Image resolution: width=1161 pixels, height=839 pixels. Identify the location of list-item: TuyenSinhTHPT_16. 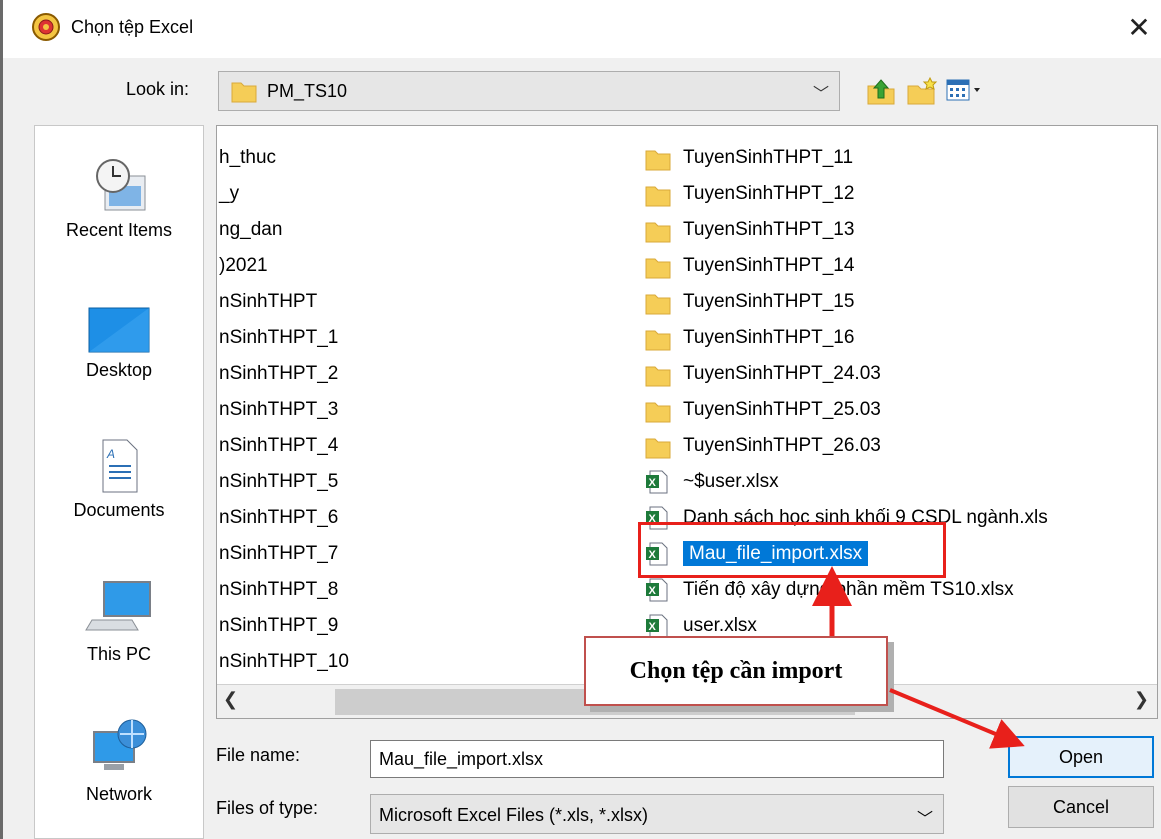
(846, 338).